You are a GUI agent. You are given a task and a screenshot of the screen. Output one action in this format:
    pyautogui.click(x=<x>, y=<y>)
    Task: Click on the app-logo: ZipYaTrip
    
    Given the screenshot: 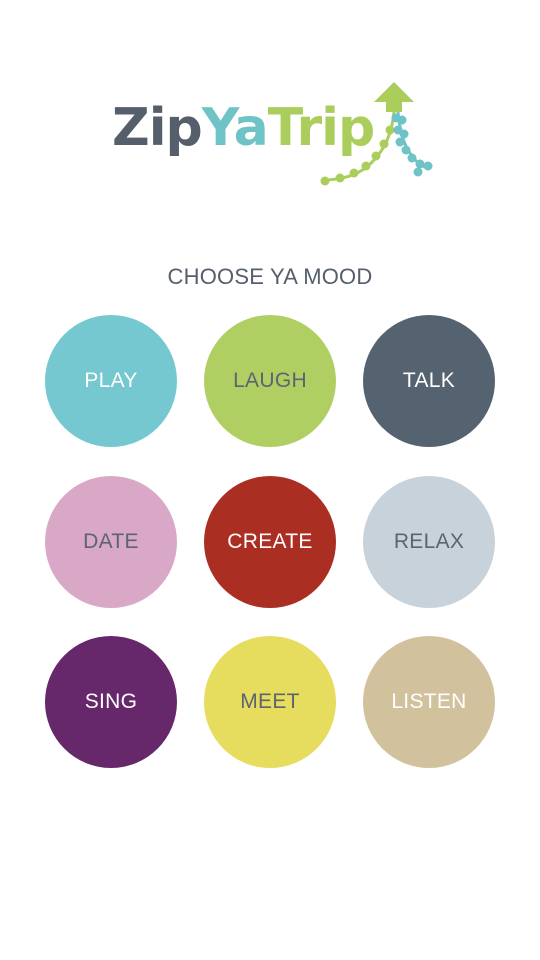 What is the action you would take?
    pyautogui.click(x=273, y=137)
    